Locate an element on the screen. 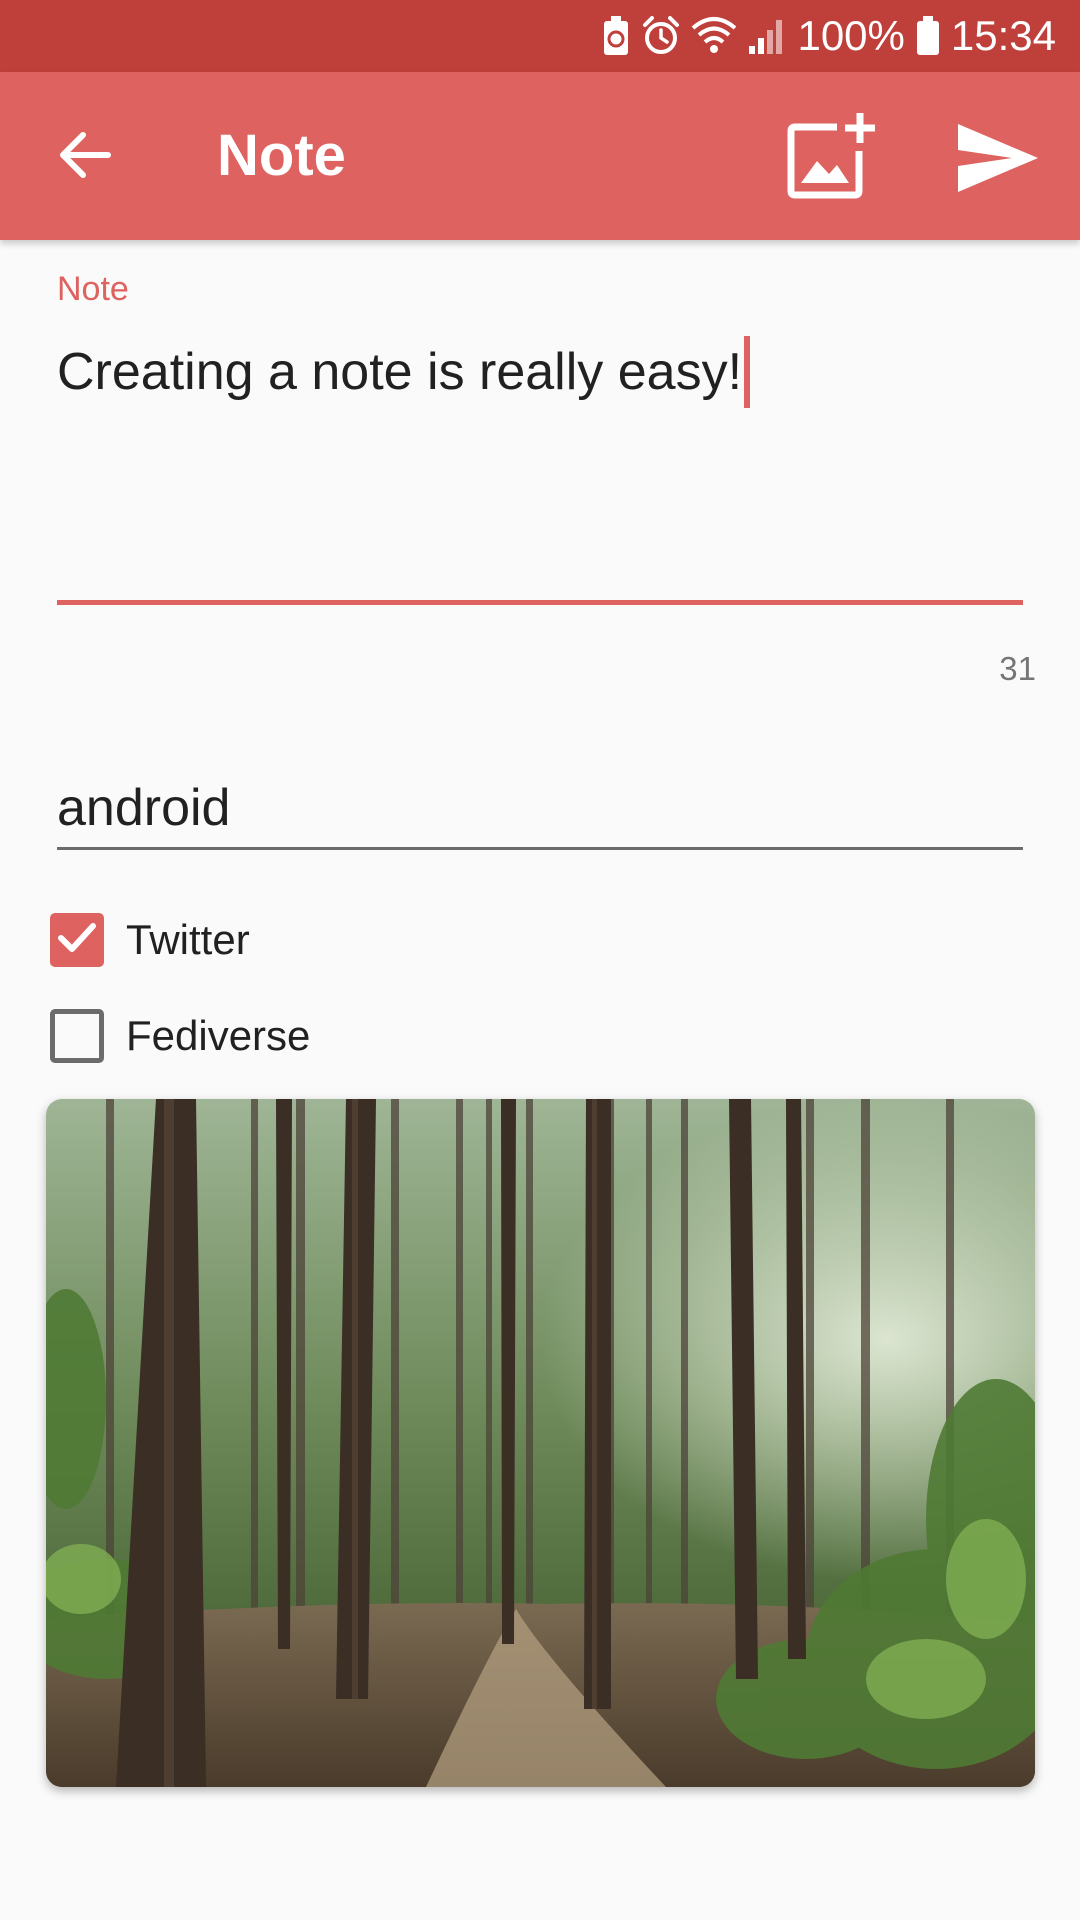 This screenshot has height=1920, width=1080. fediverse-option: Fediverse is located at coordinates (180, 1036).